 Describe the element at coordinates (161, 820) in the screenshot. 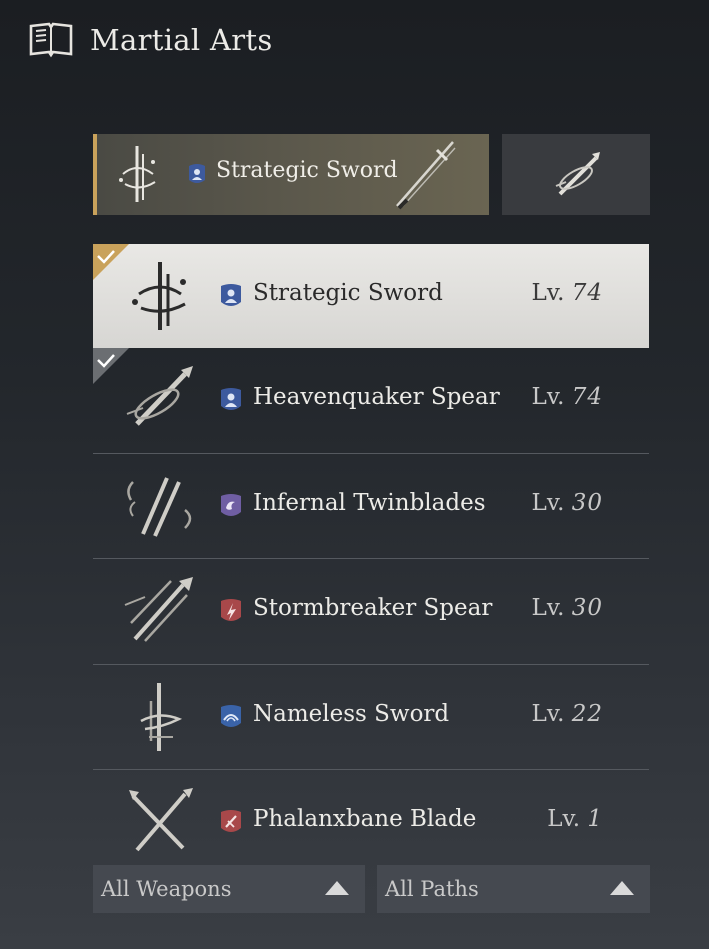

I see `crossed-blades-emblem-icon` at that location.